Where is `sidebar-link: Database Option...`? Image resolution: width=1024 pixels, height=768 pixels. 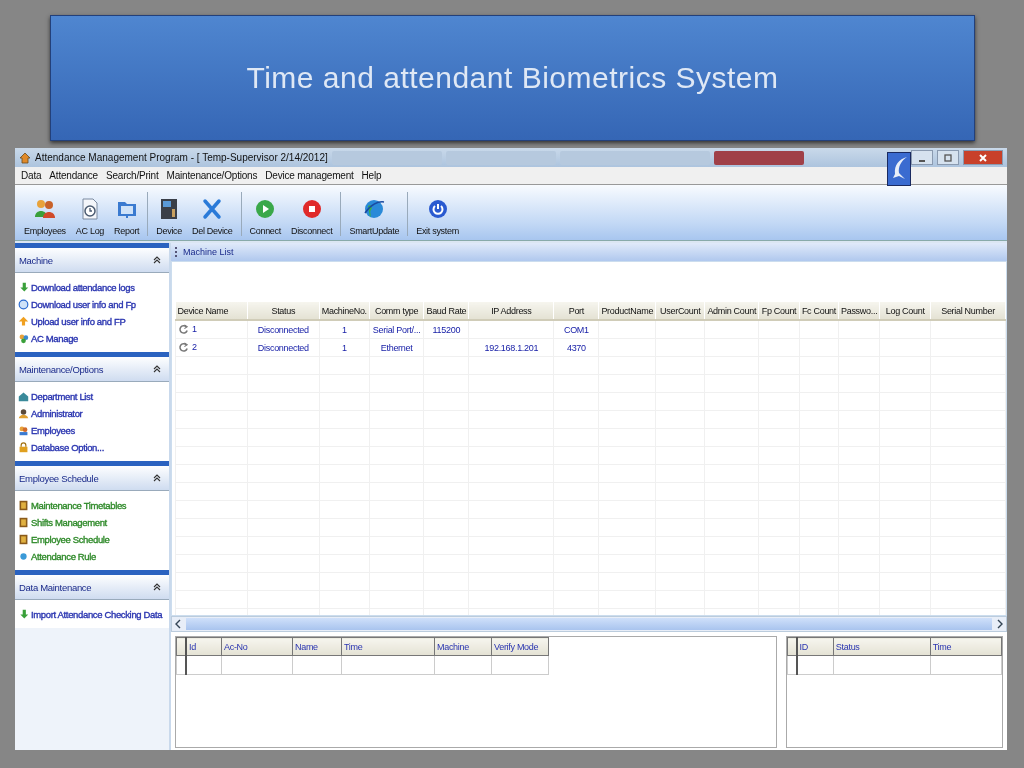 sidebar-link: Database Option... is located at coordinates (67, 447).